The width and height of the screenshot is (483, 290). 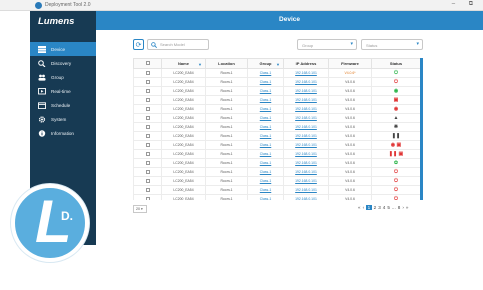 What do you see at coordinates (407, 207) in the screenshot?
I see `last-page-icon: »` at bounding box center [407, 207].